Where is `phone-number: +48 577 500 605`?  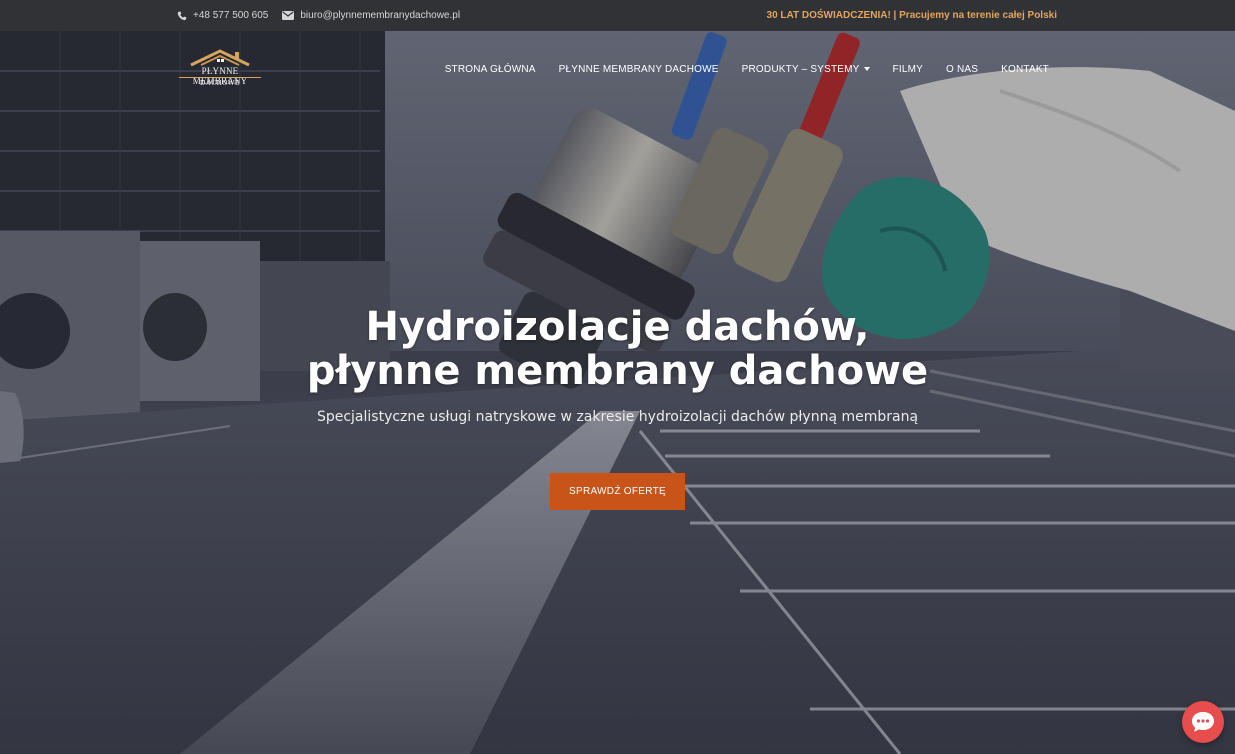 phone-number: +48 577 500 605 is located at coordinates (230, 15).